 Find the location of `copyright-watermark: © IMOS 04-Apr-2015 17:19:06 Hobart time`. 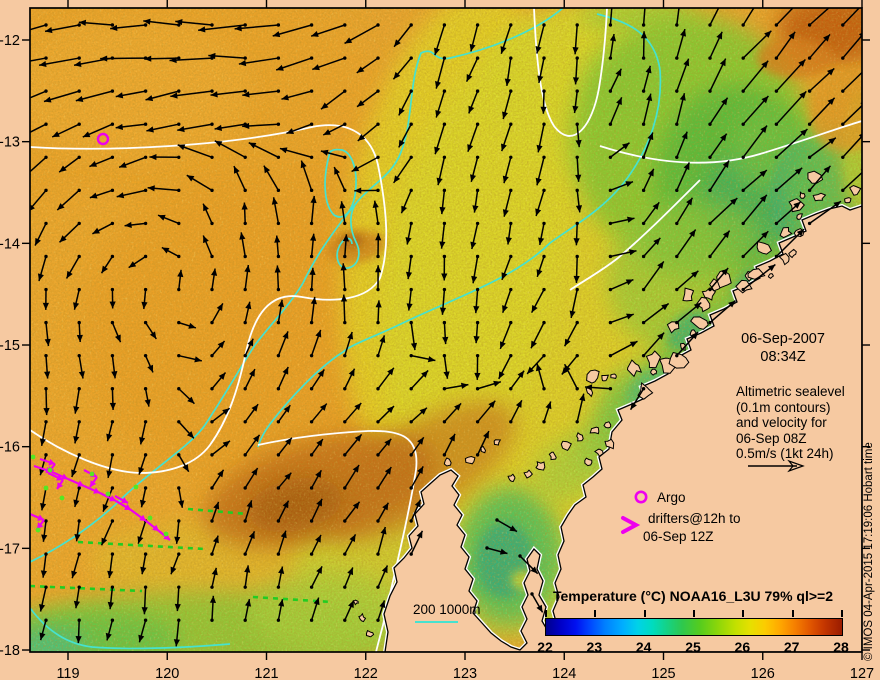

copyright-watermark: © IMOS 04-Apr-2015 17:19:06 Hobart time is located at coordinates (869, 551).